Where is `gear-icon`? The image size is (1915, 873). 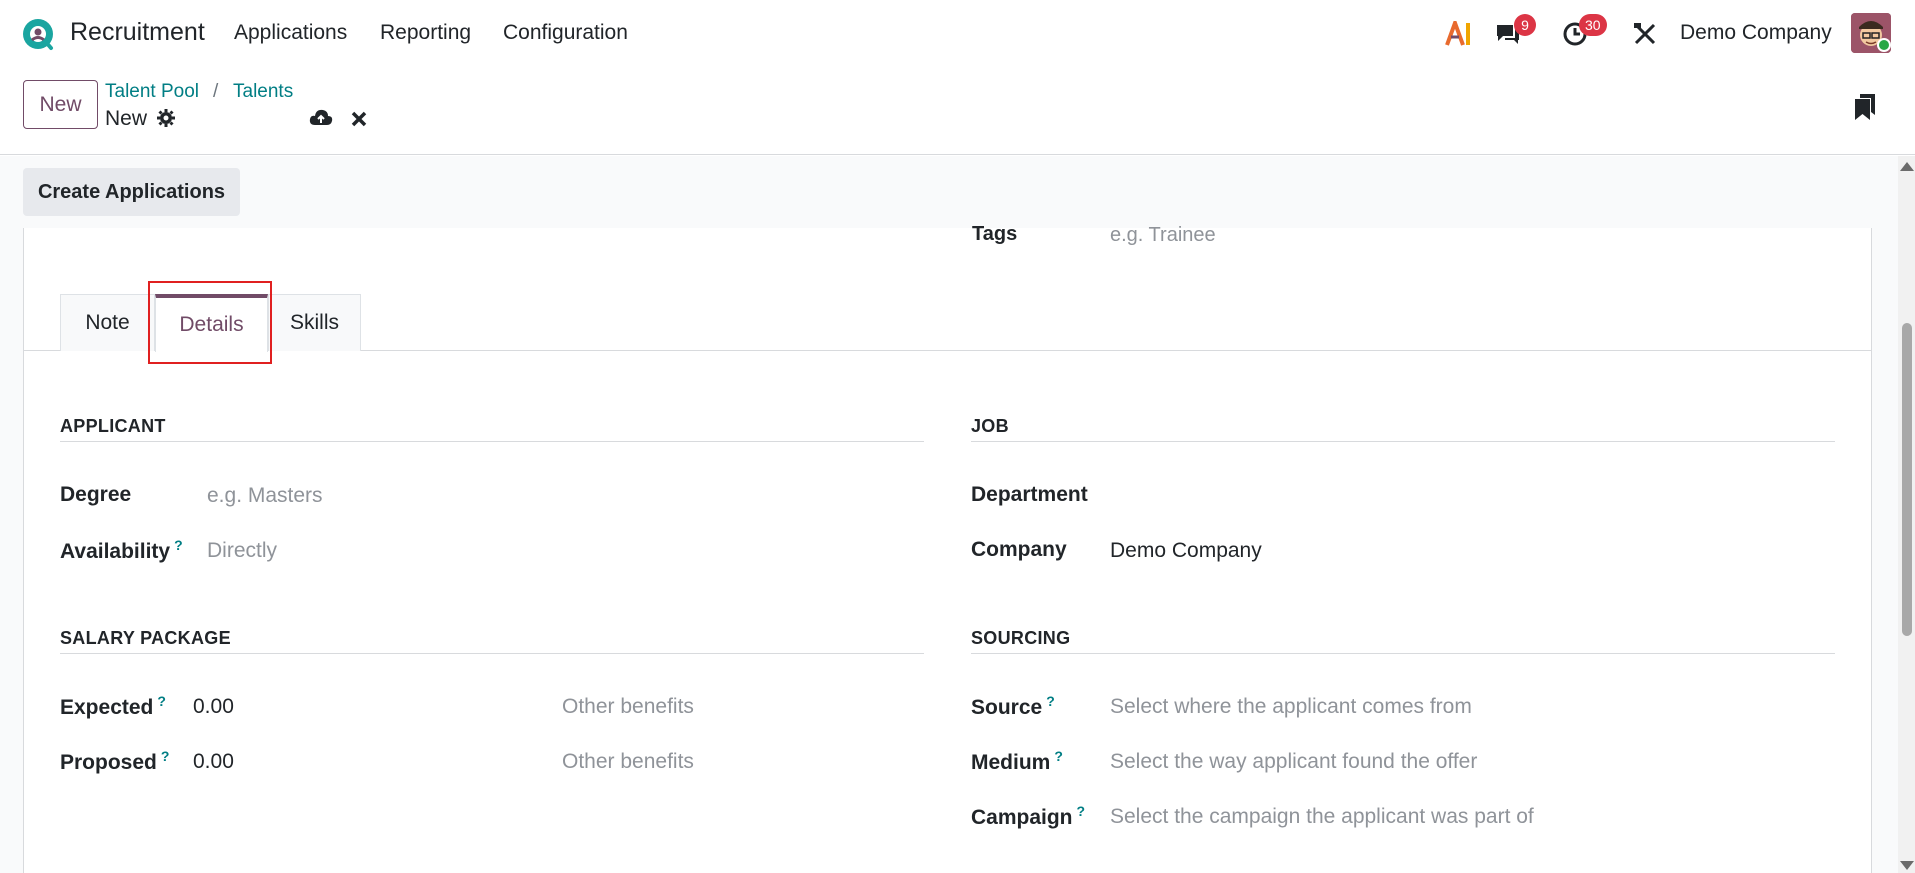 gear-icon is located at coordinates (166, 118).